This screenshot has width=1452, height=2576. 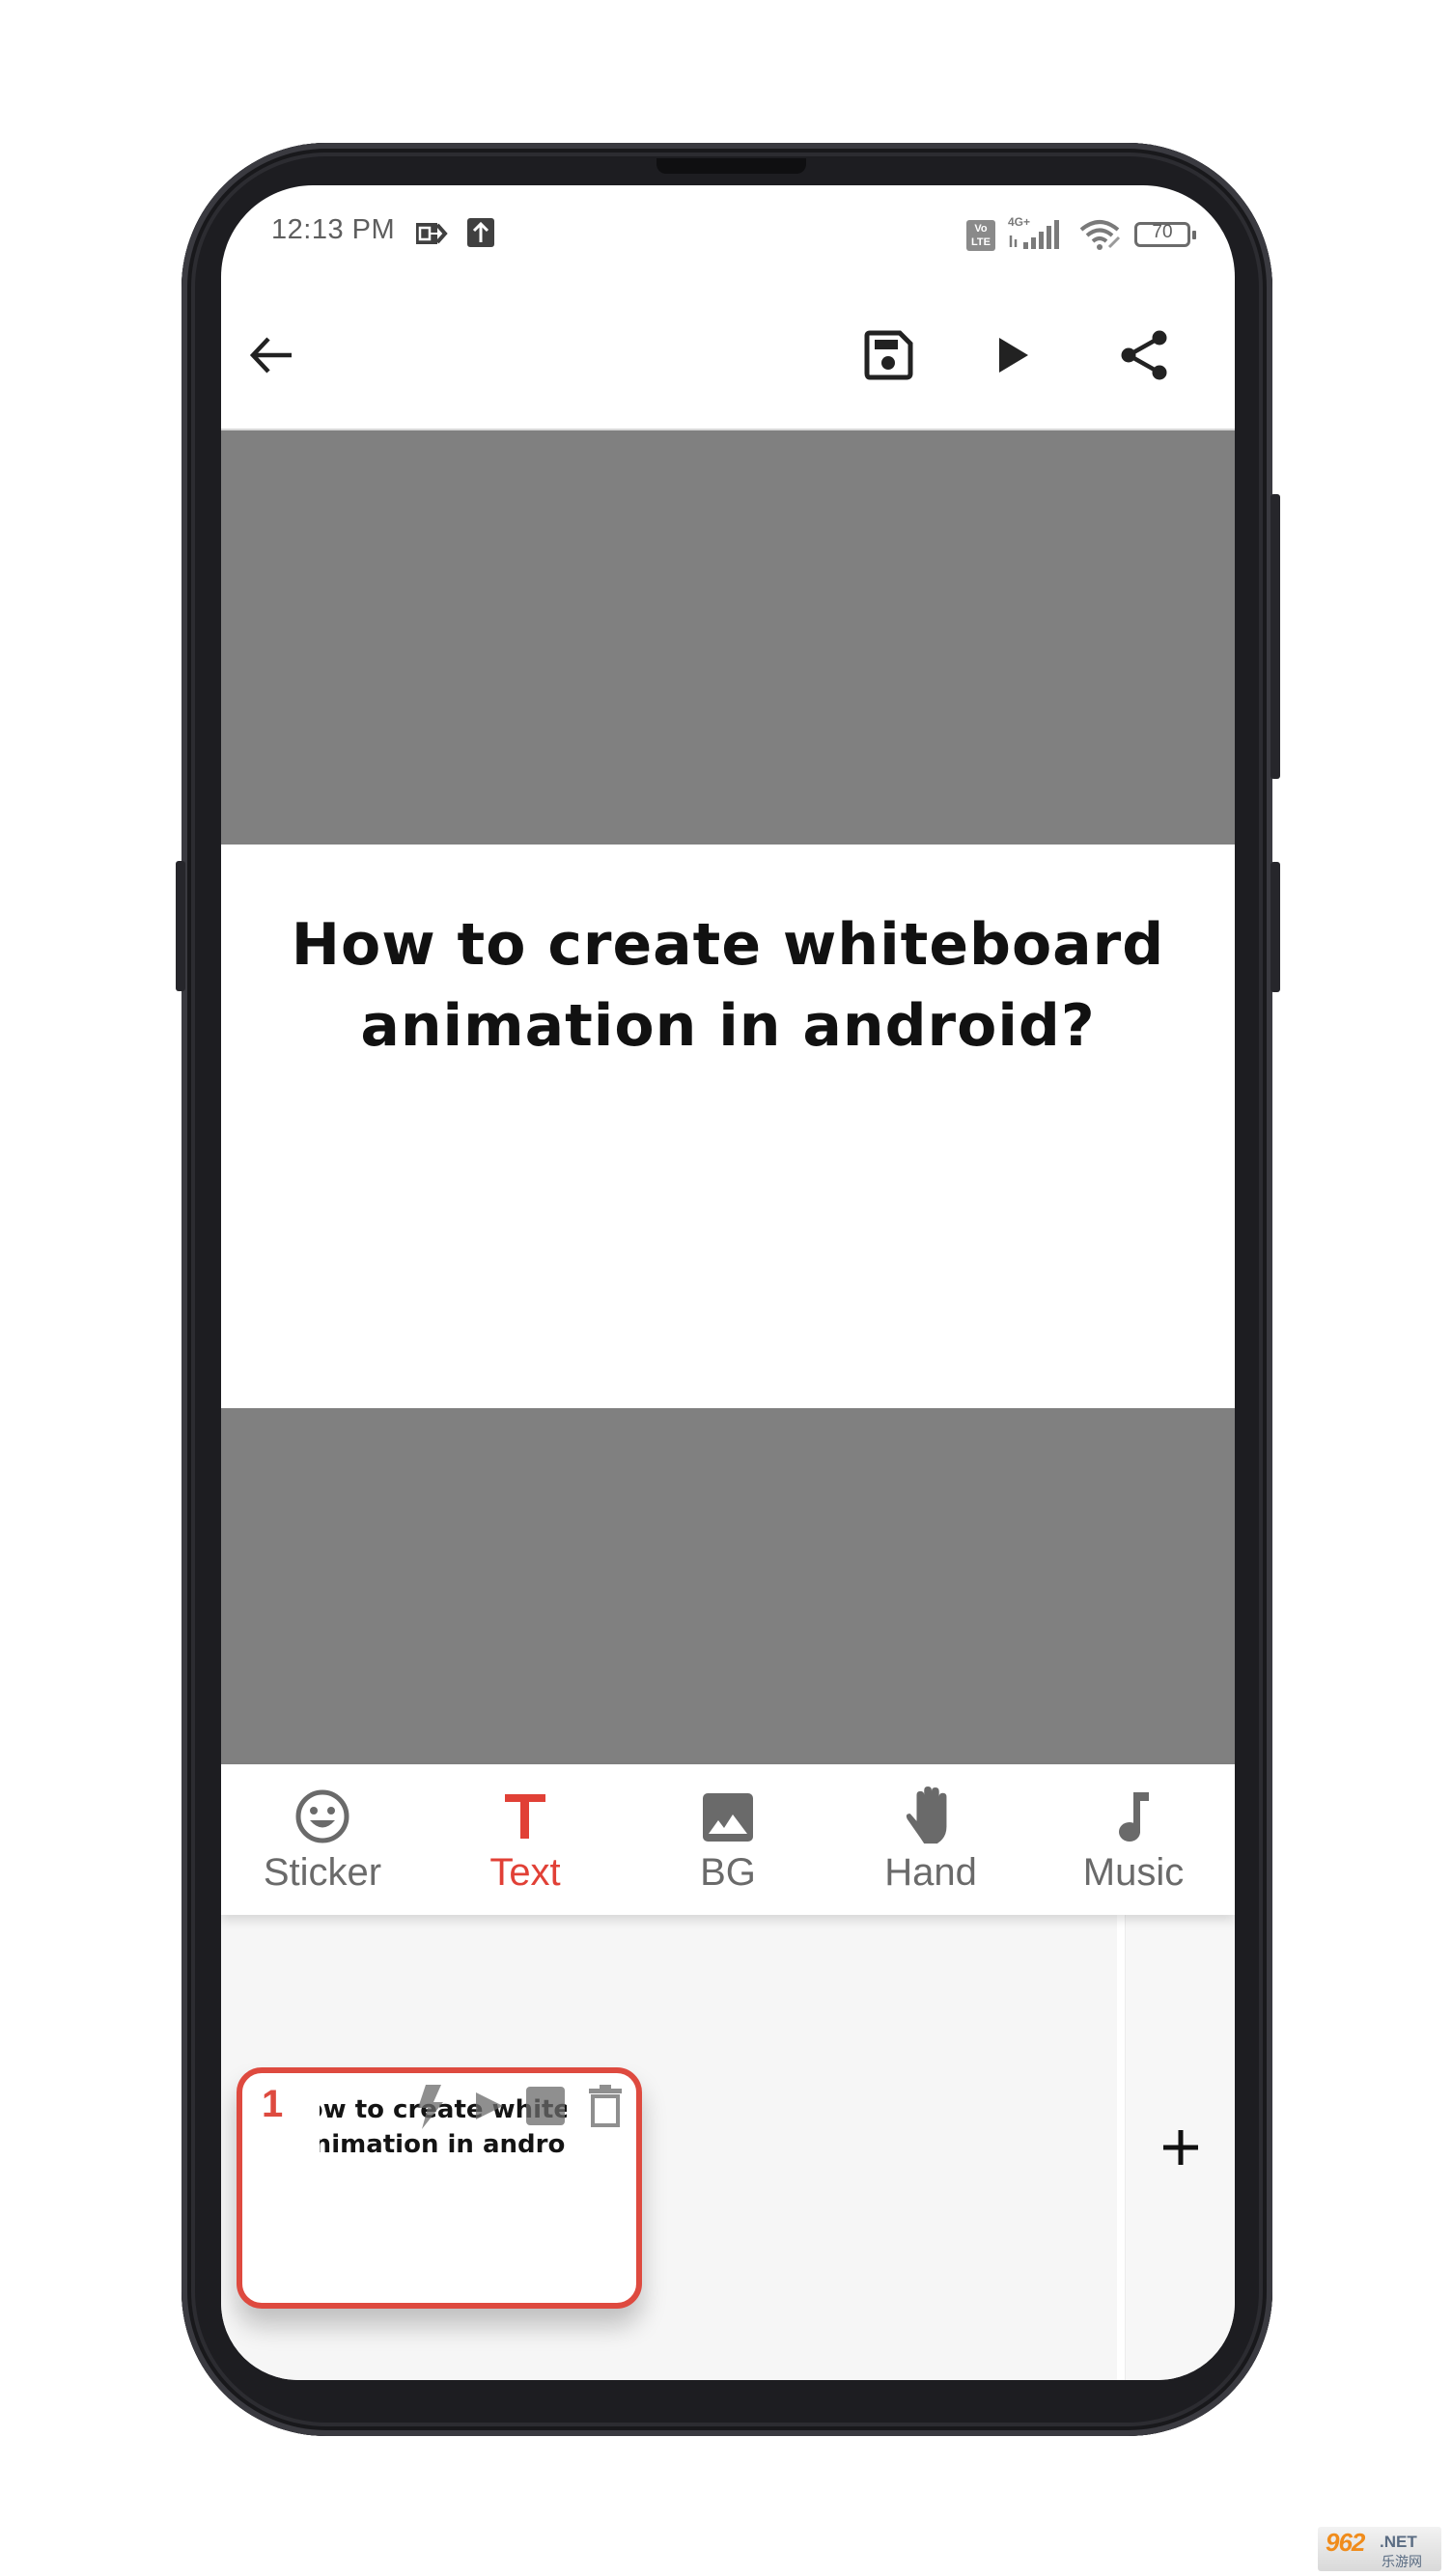 What do you see at coordinates (181, 926) in the screenshot?
I see `phone-side-button-left` at bounding box center [181, 926].